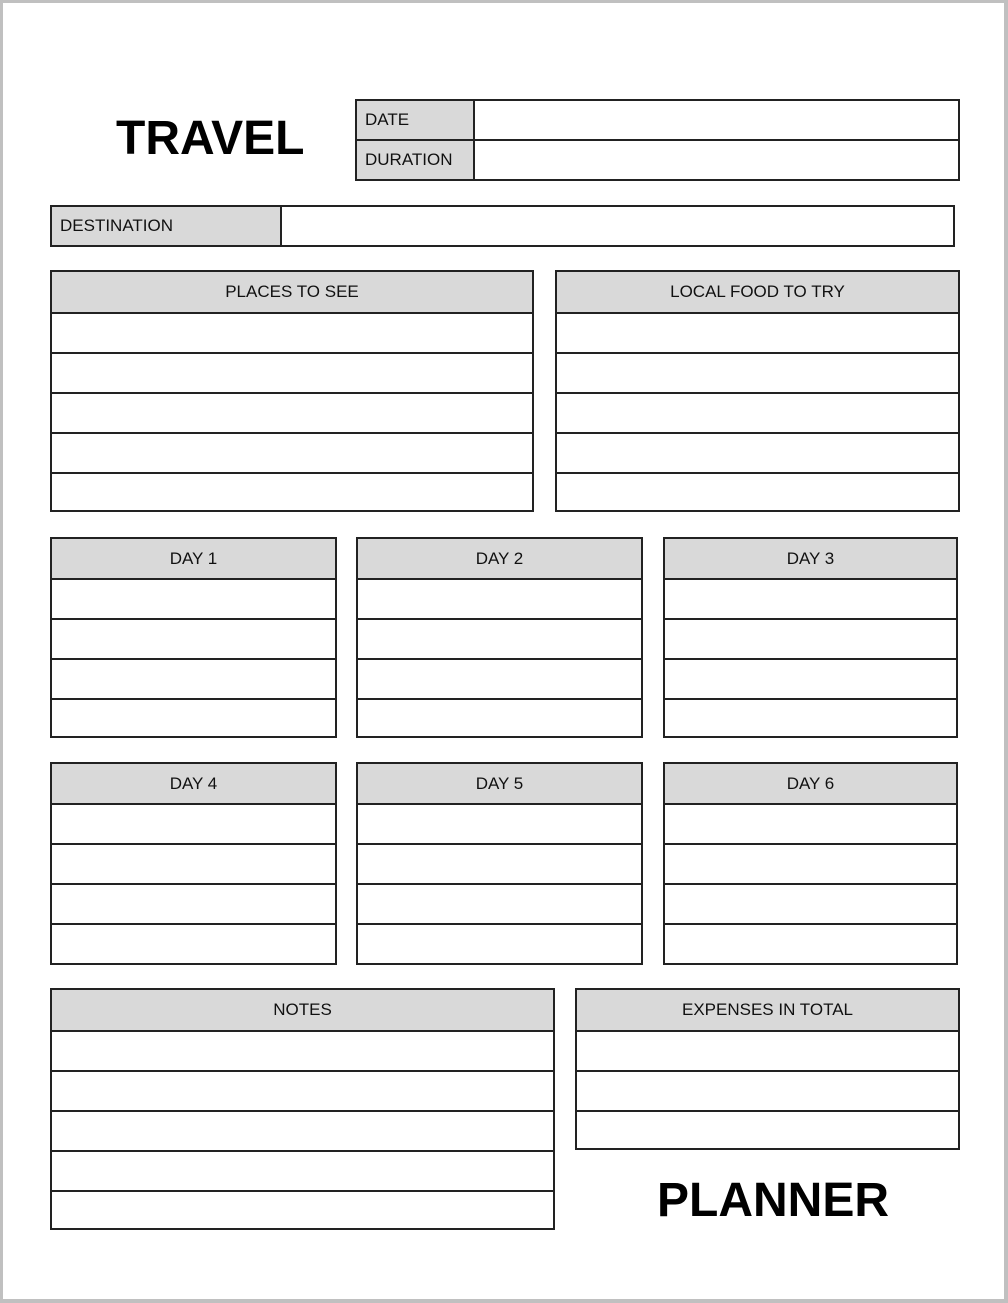 Image resolution: width=1008 pixels, height=1303 pixels. What do you see at coordinates (810, 784) in the screenshot?
I see `day-6-header: DAY 6` at bounding box center [810, 784].